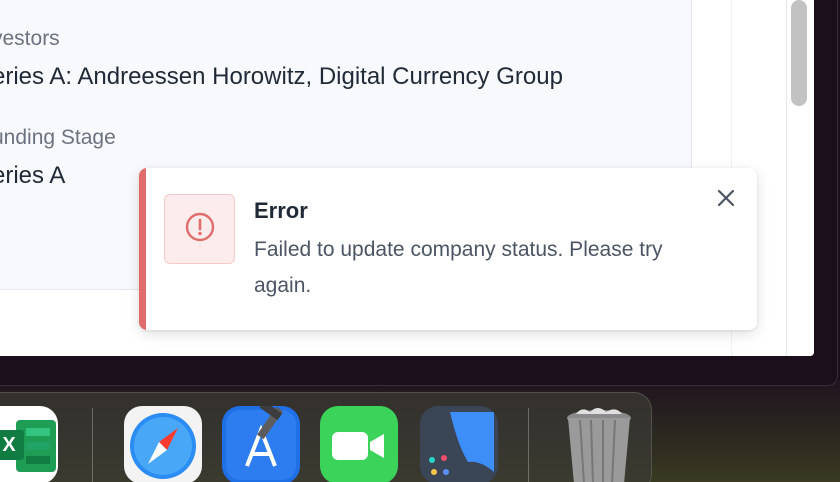  Describe the element at coordinates (30, 38) in the screenshot. I see `investors-label: vestors` at that location.